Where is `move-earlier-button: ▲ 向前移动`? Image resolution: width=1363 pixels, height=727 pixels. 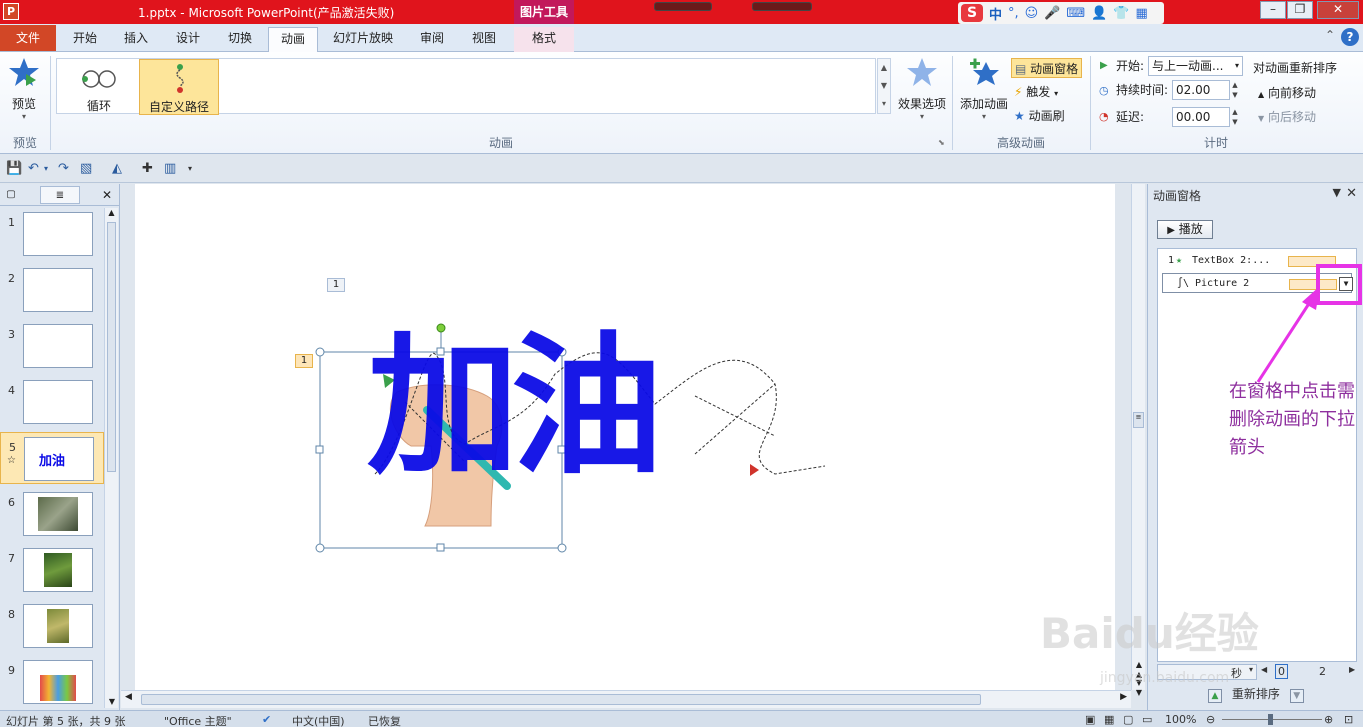
move-earlier-button: ▲ 向前移动 is located at coordinates (1287, 93).